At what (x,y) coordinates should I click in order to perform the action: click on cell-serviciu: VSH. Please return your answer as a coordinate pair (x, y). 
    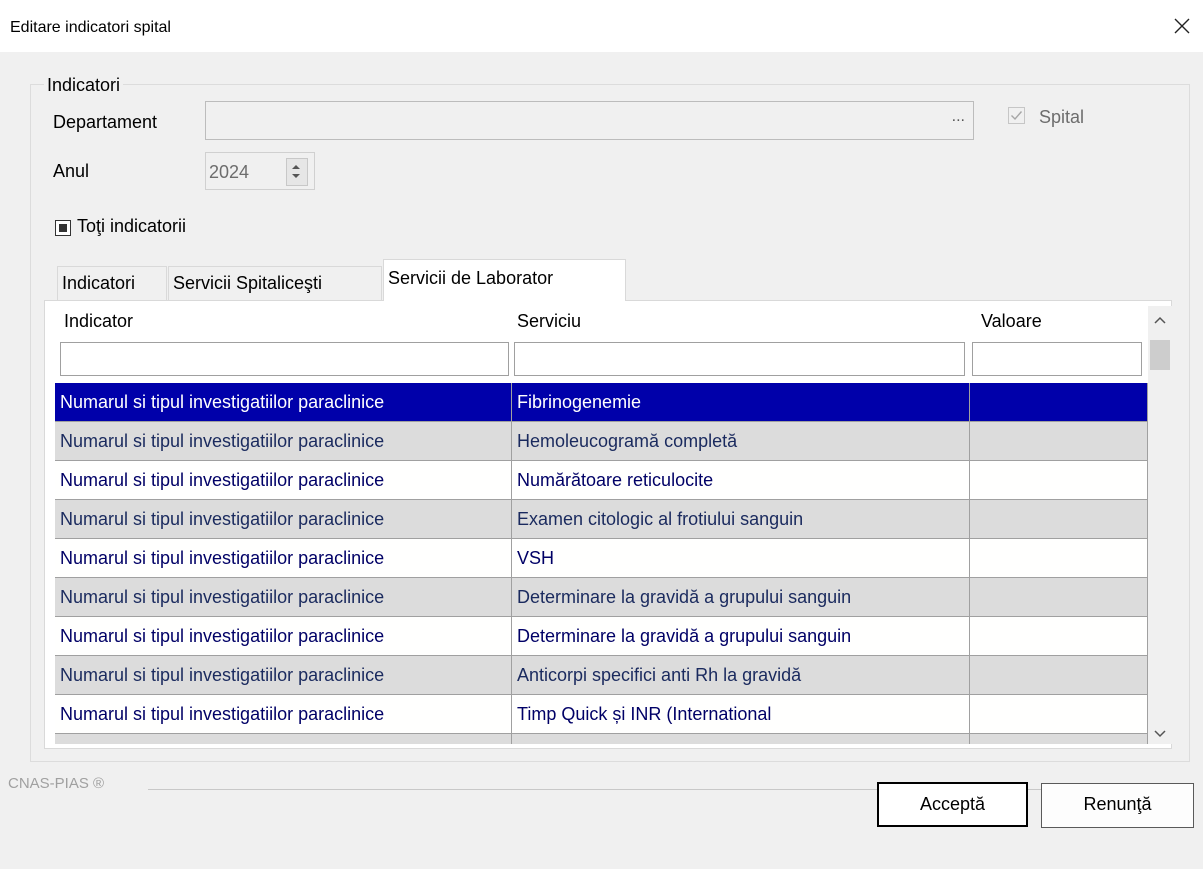
    Looking at the image, I should click on (741, 558).